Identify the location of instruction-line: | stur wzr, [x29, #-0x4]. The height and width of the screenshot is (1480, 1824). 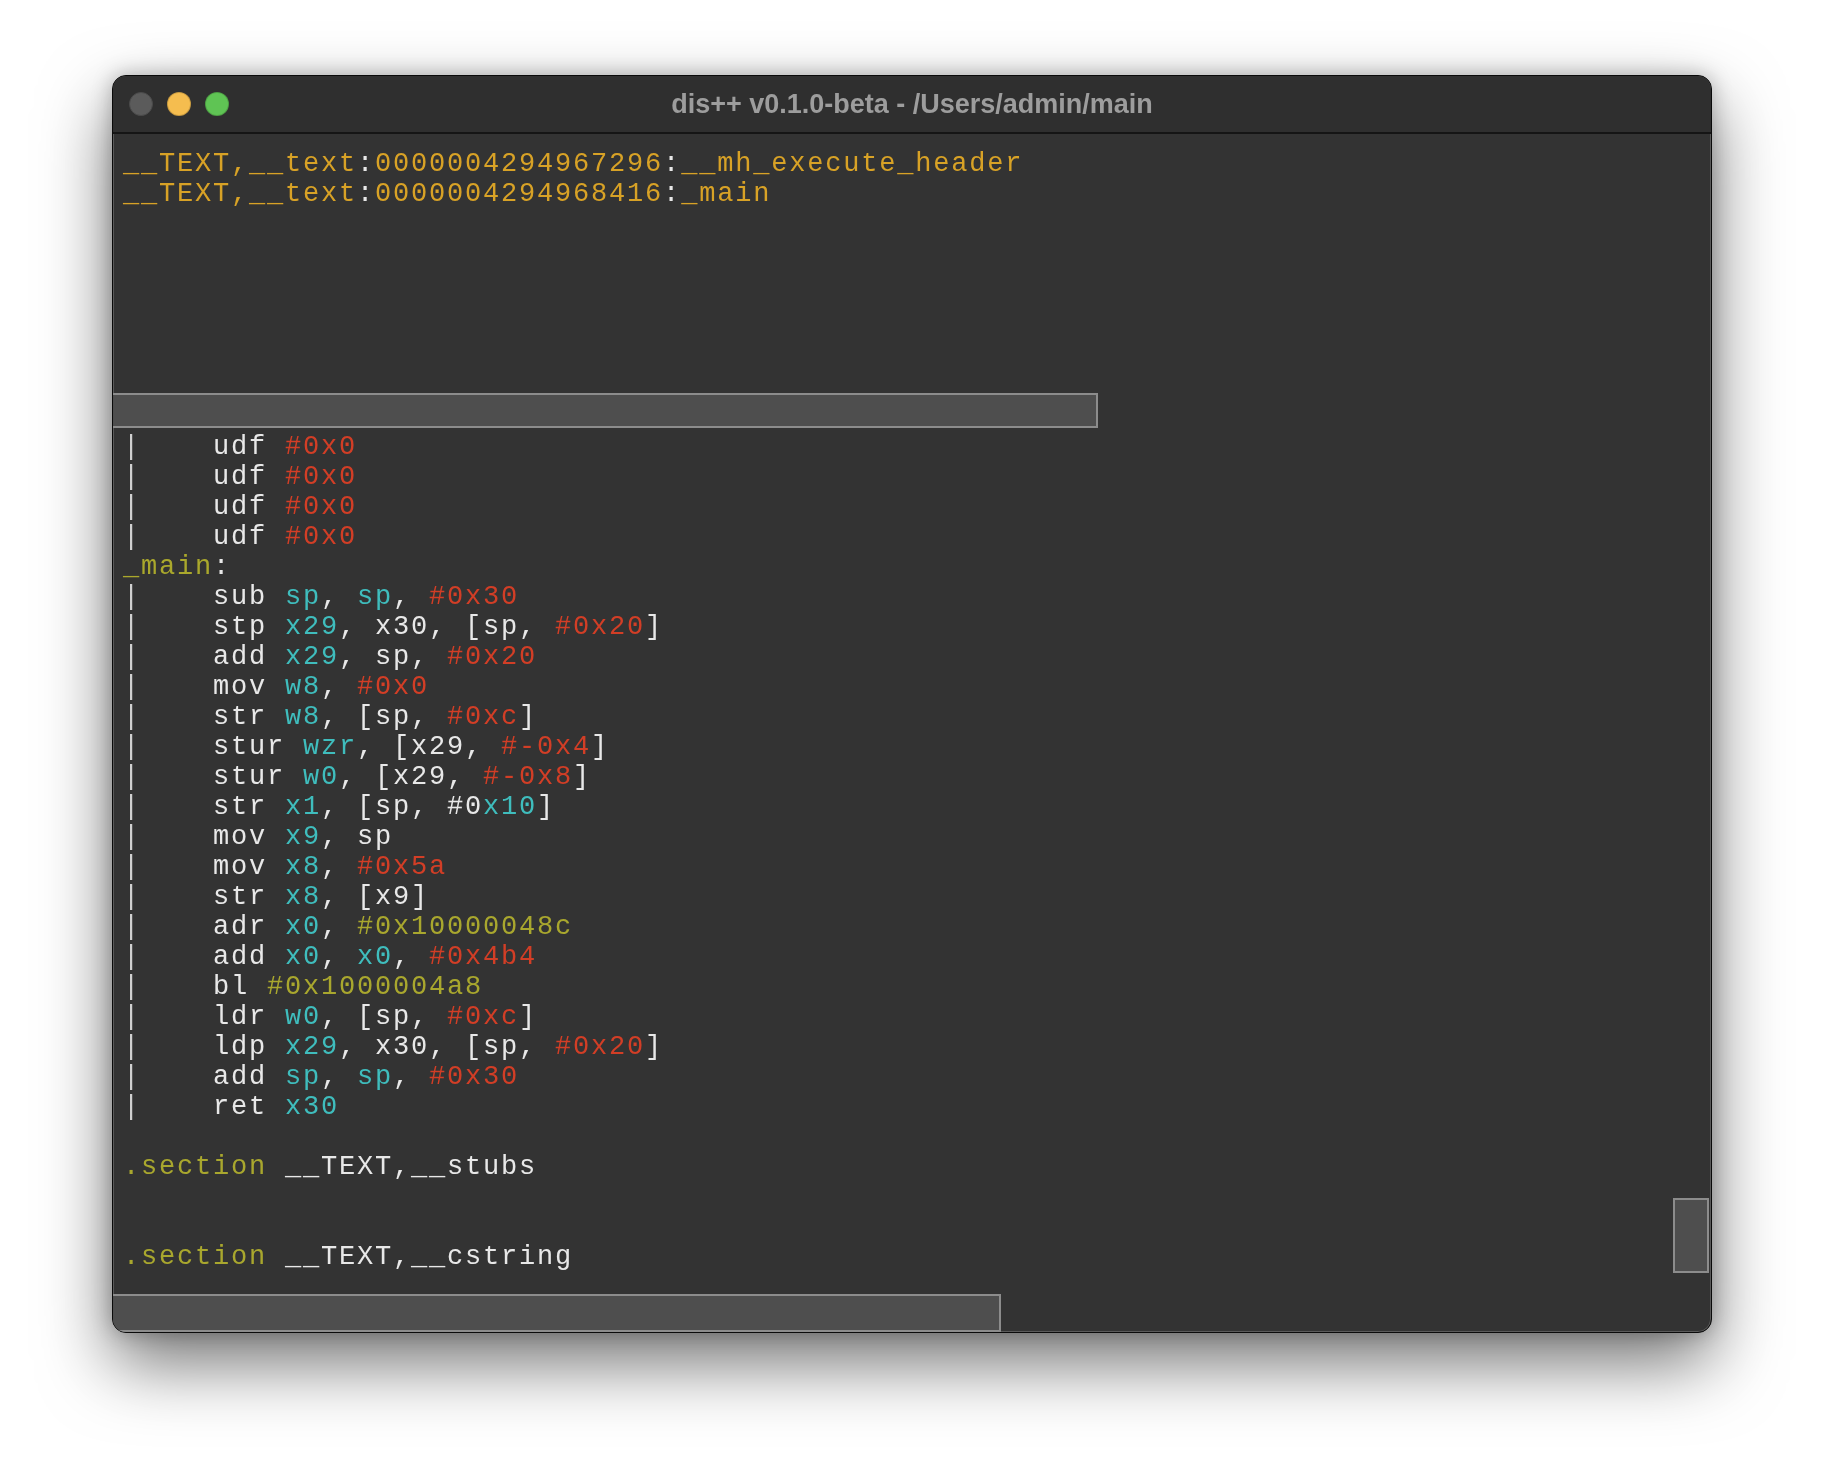
(366, 747).